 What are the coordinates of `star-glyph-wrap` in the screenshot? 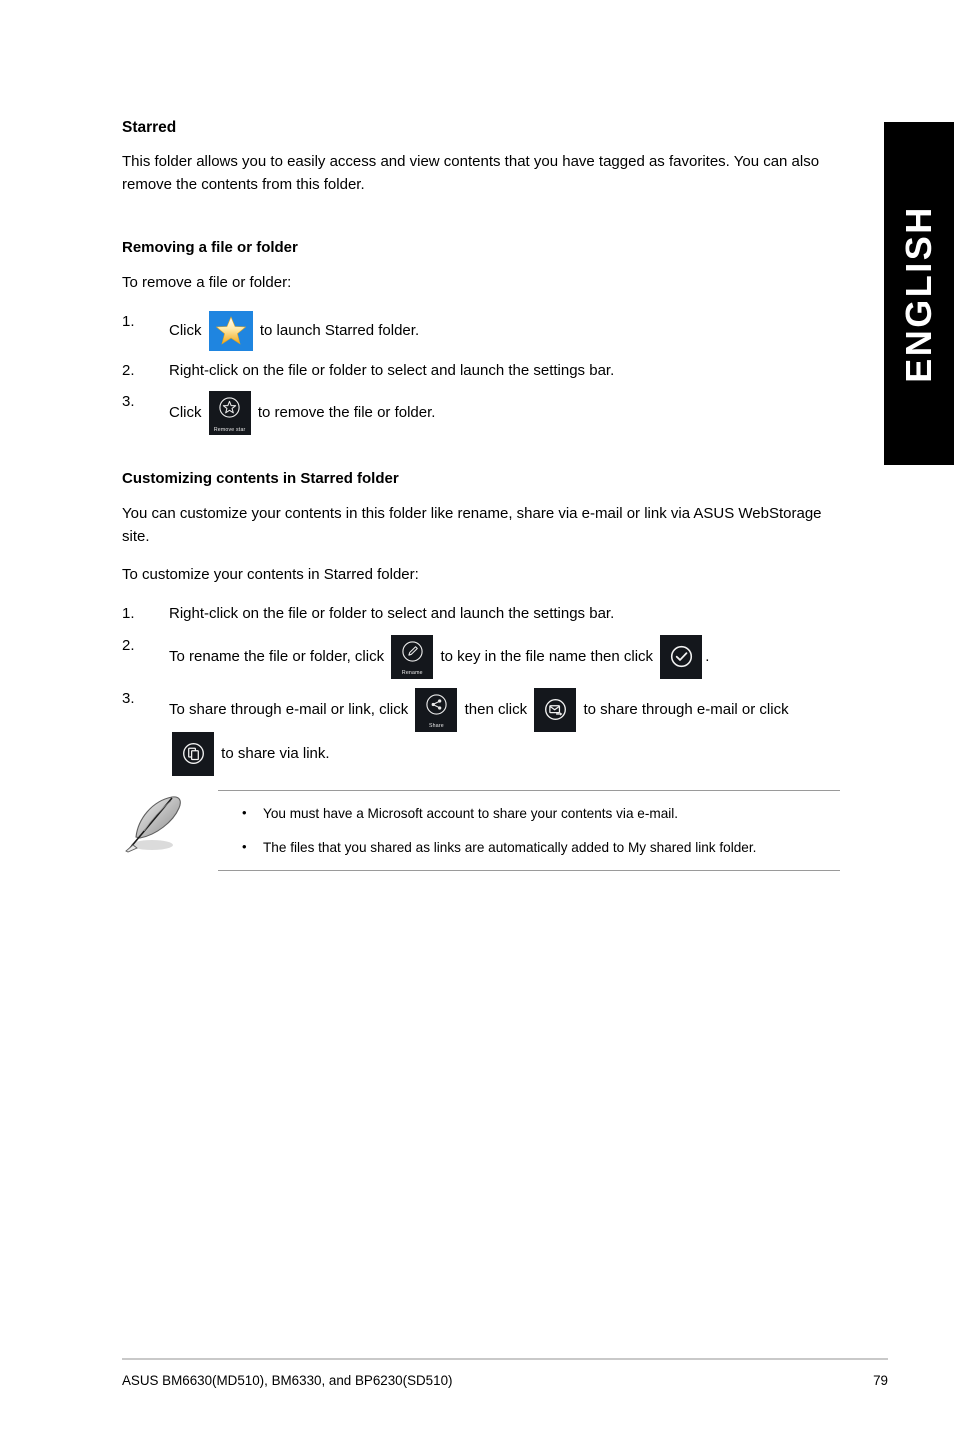 It's located at (231, 331).